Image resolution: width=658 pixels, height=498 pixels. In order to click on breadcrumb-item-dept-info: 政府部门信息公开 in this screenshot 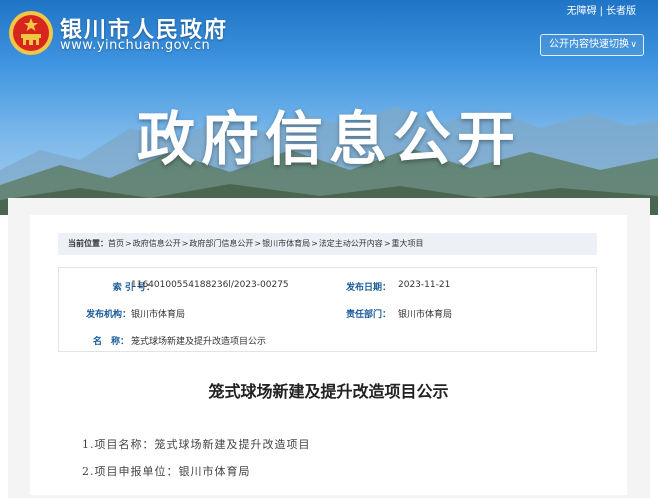, I will do `click(221, 243)`.